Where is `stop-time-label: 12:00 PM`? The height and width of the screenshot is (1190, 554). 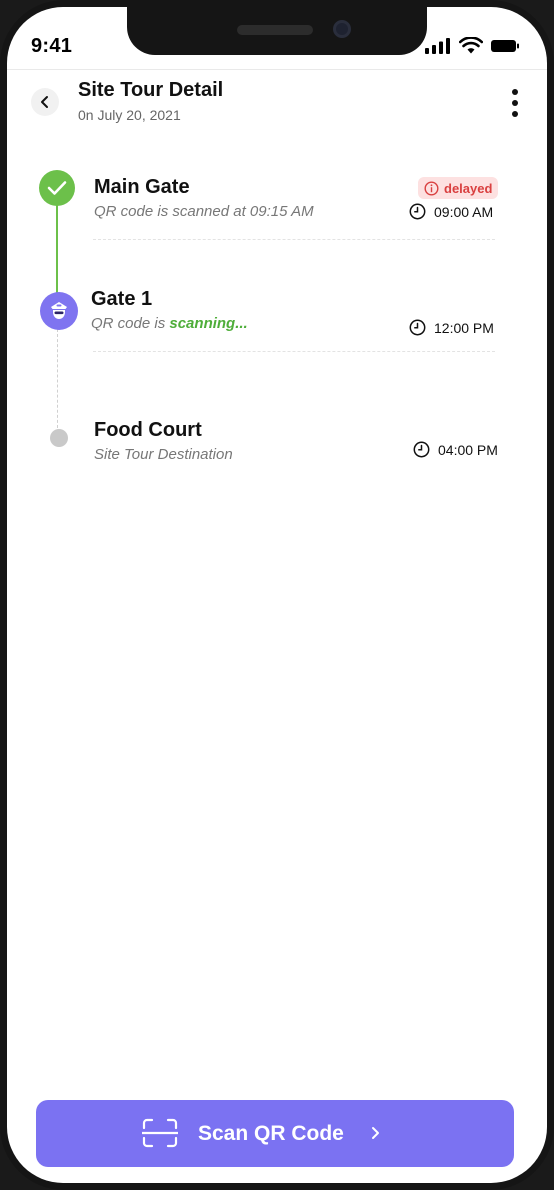
stop-time-label: 12:00 PM is located at coordinates (464, 327).